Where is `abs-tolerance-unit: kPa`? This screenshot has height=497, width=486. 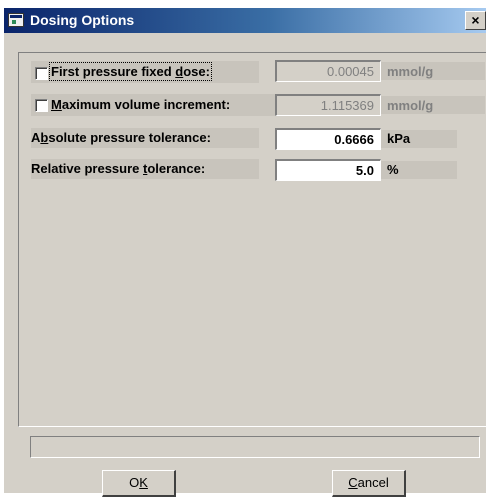 abs-tolerance-unit: kPa is located at coordinates (399, 138).